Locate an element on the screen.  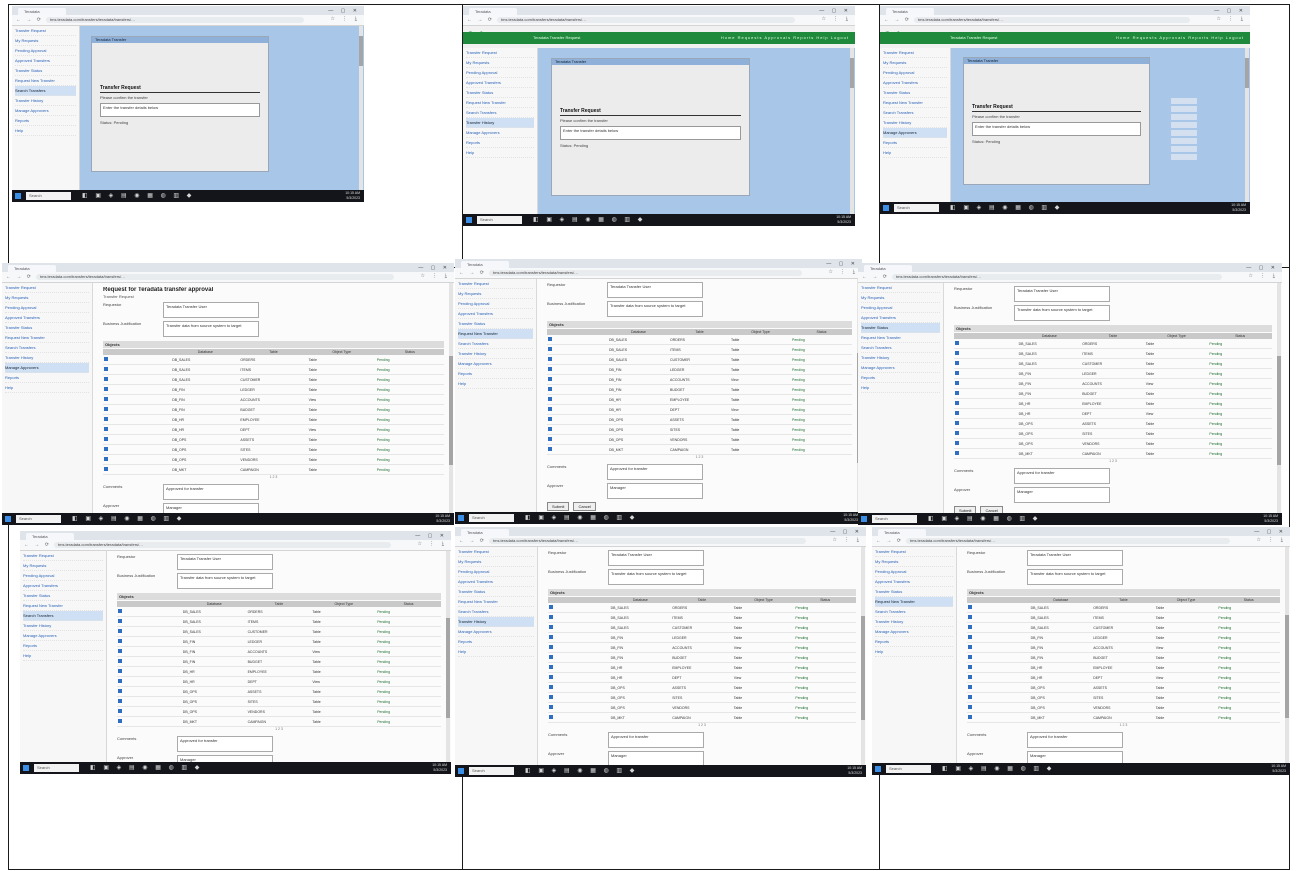
window-controls: — ▢ ✕ is located at coordinates (846, 532).